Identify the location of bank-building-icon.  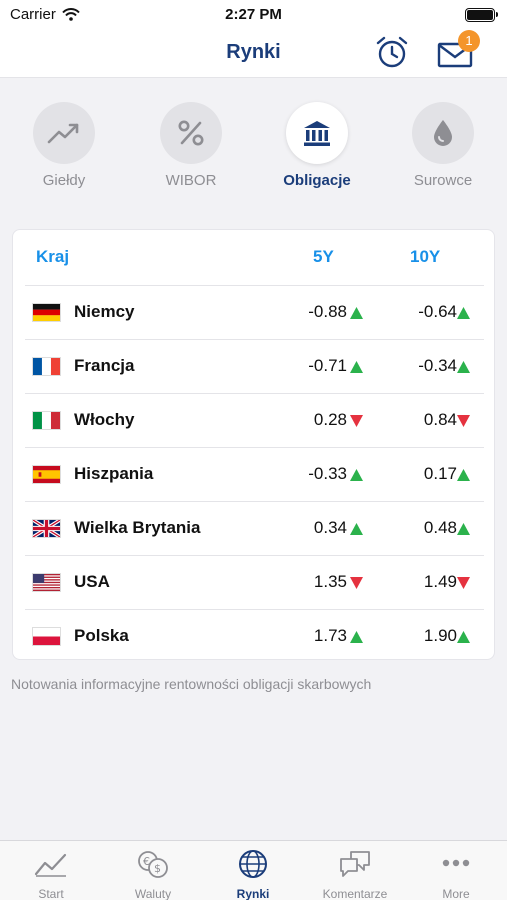
(317, 133).